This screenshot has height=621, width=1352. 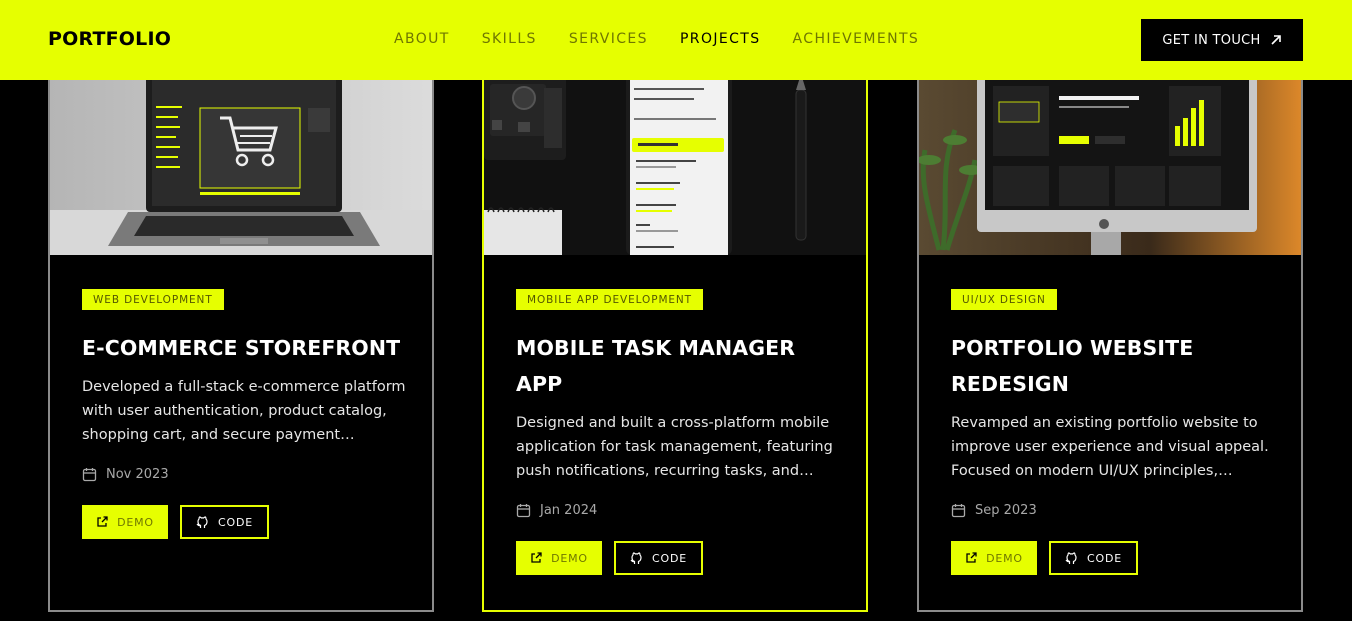 What do you see at coordinates (109, 39) in the screenshot?
I see `site-logo: PORTFOLIO` at bounding box center [109, 39].